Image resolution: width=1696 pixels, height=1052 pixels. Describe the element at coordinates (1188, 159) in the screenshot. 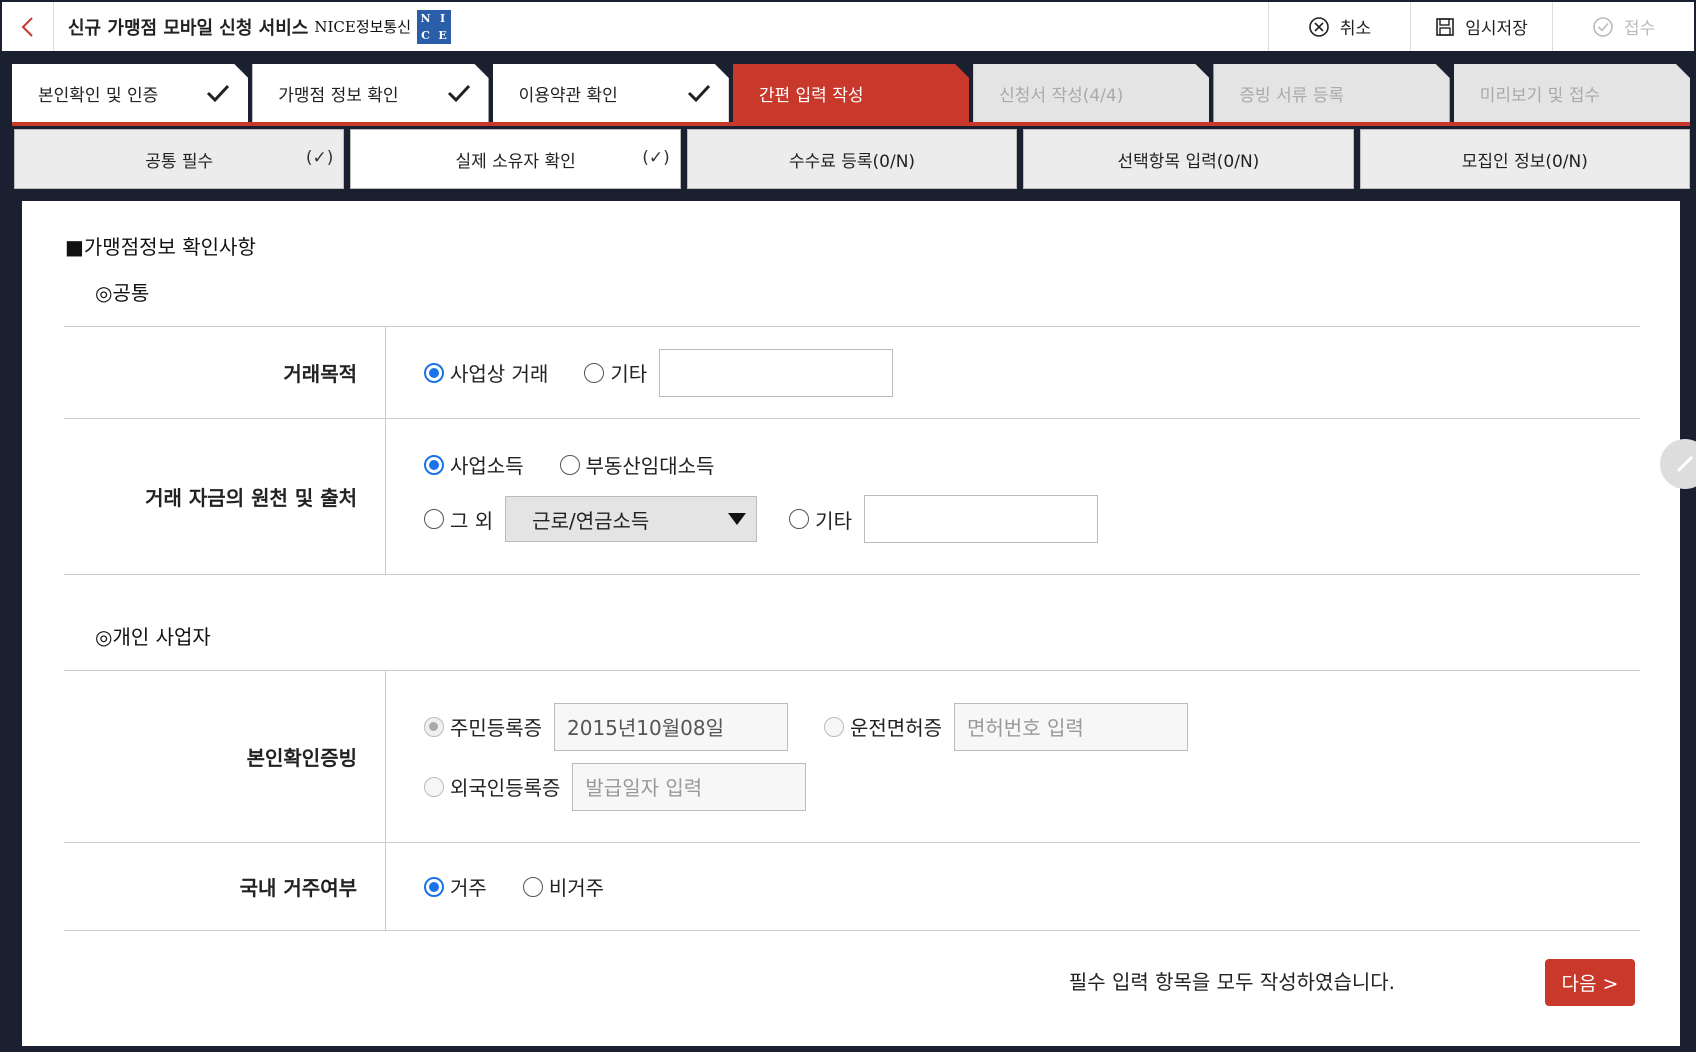

I see `subtab-optional: 선택항목 입력(0/N)` at that location.